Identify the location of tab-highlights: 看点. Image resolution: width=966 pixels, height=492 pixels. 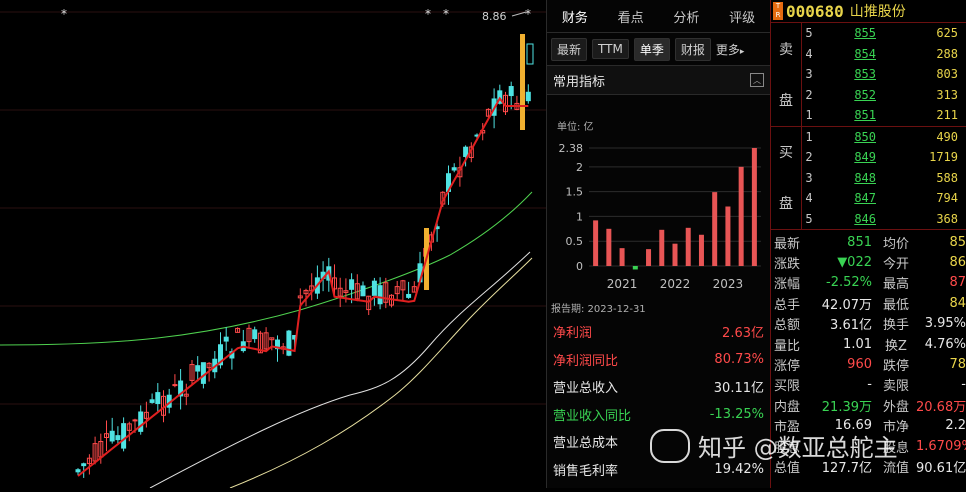
(631, 16).